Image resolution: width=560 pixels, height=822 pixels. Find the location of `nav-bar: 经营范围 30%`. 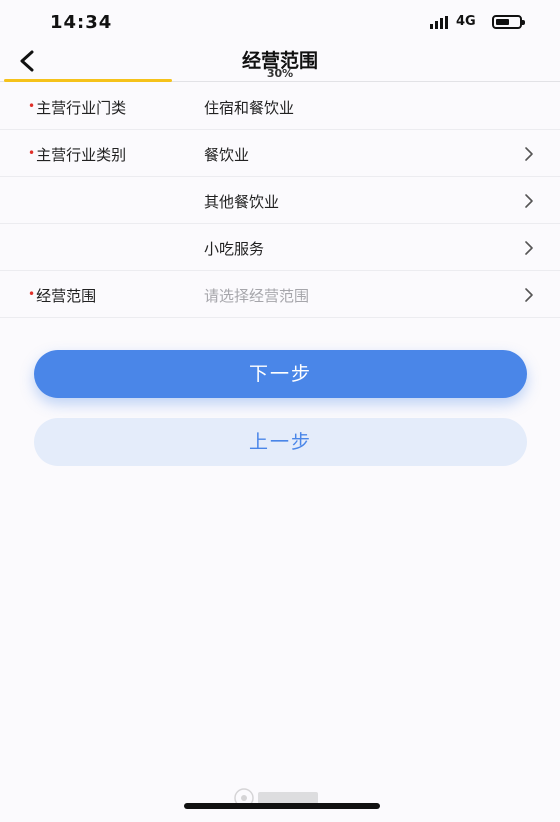

nav-bar: 经营范围 30% is located at coordinates (280, 63).